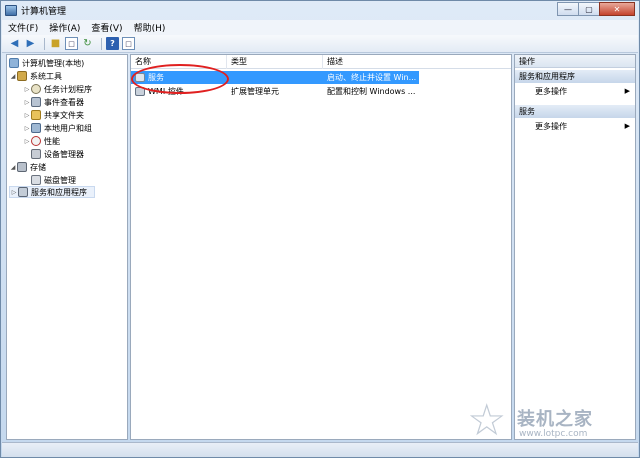  I want to click on title-bar: 计算机管理 — ▢ ✕, so click(320, 10).